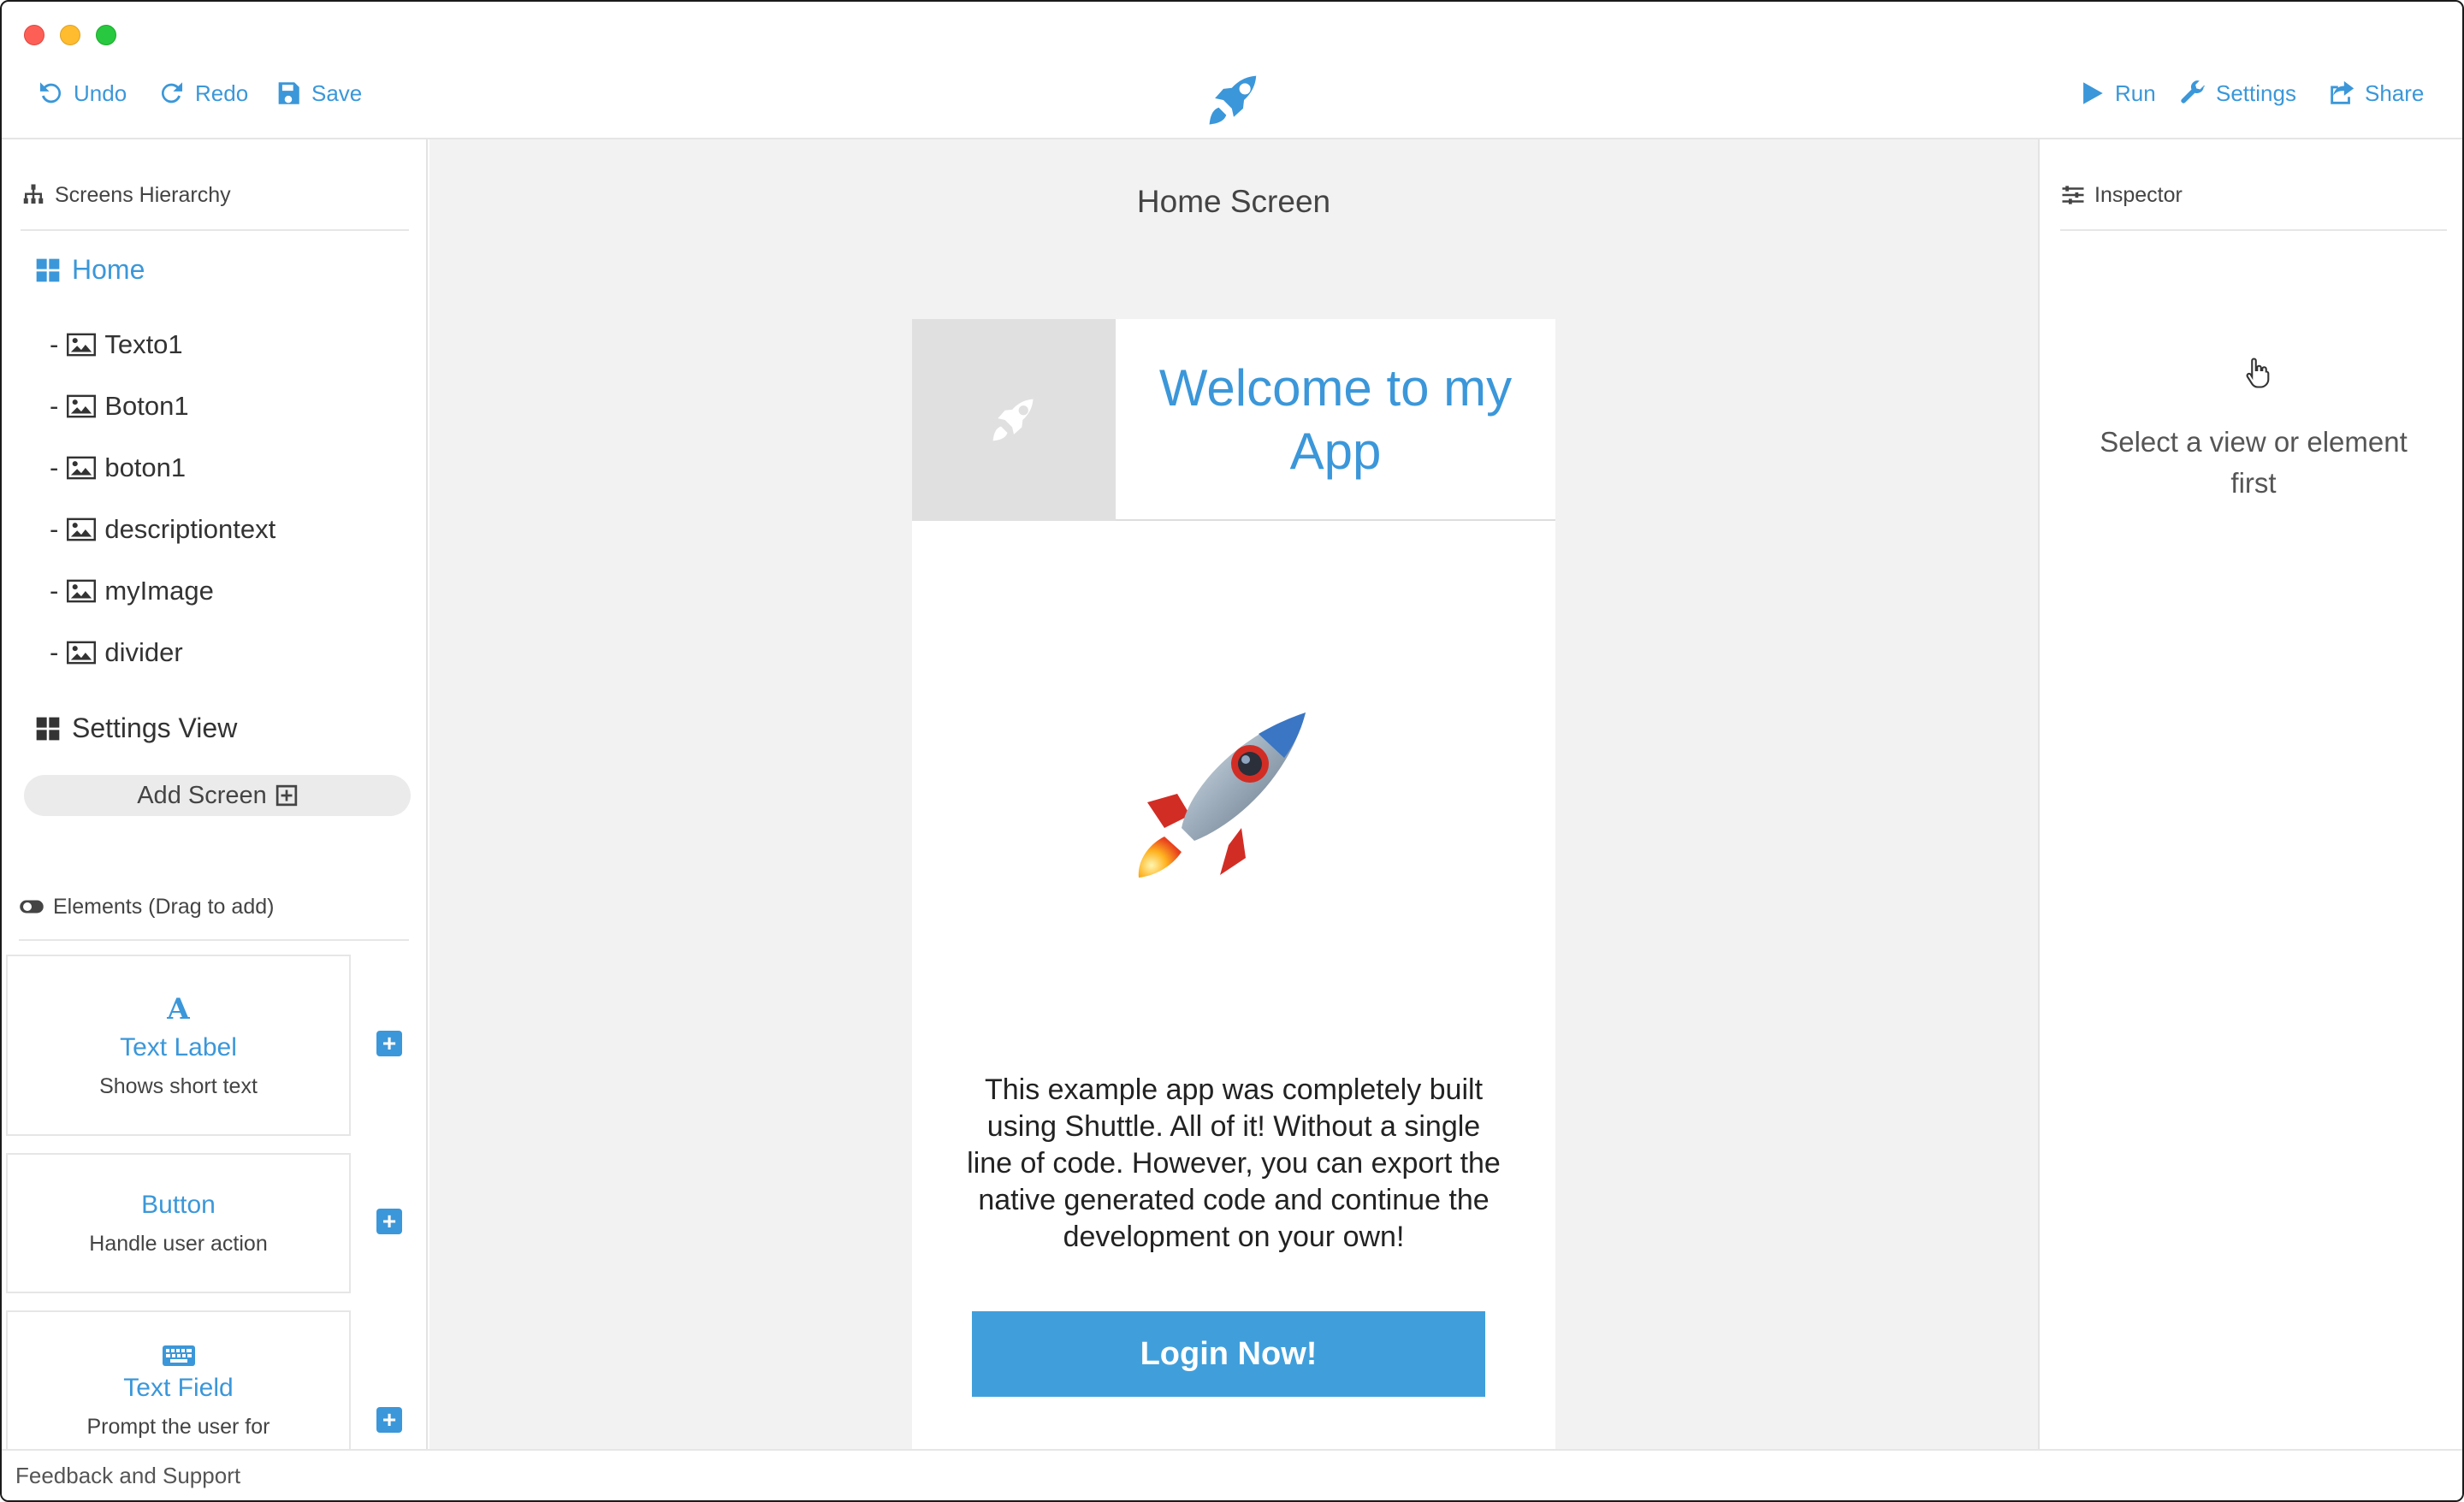 The image size is (2464, 1502). What do you see at coordinates (1233, 201) in the screenshot?
I see `screen-title: Home Screen` at bounding box center [1233, 201].